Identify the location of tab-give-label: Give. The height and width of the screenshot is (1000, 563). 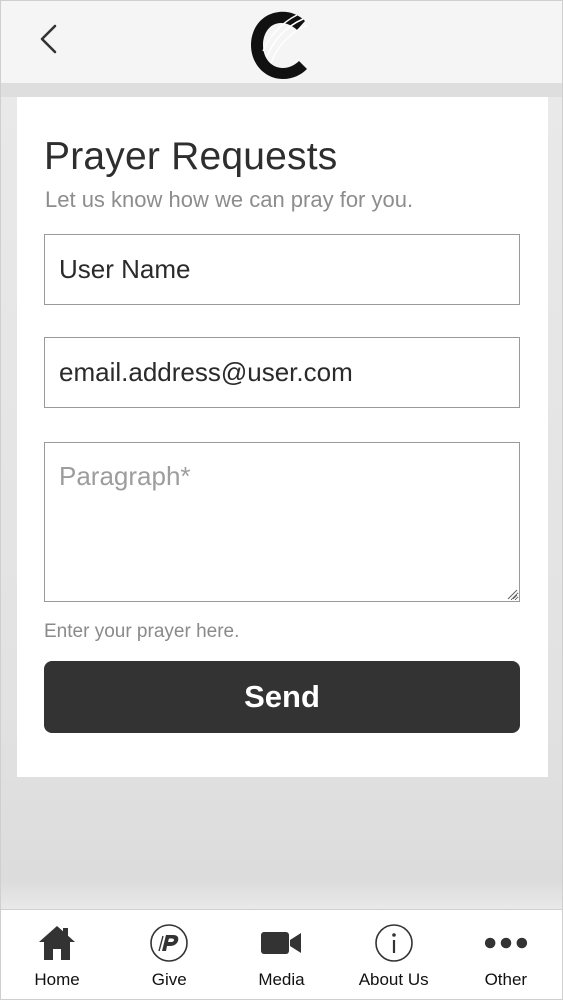
(169, 979).